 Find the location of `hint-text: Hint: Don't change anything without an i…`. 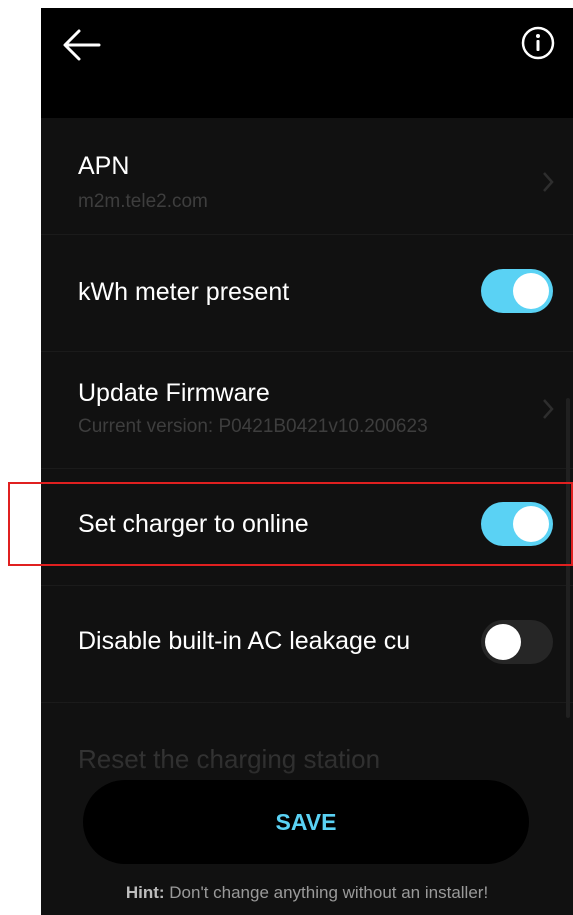

hint-text: Hint: Don't change anything without an i… is located at coordinates (307, 893).